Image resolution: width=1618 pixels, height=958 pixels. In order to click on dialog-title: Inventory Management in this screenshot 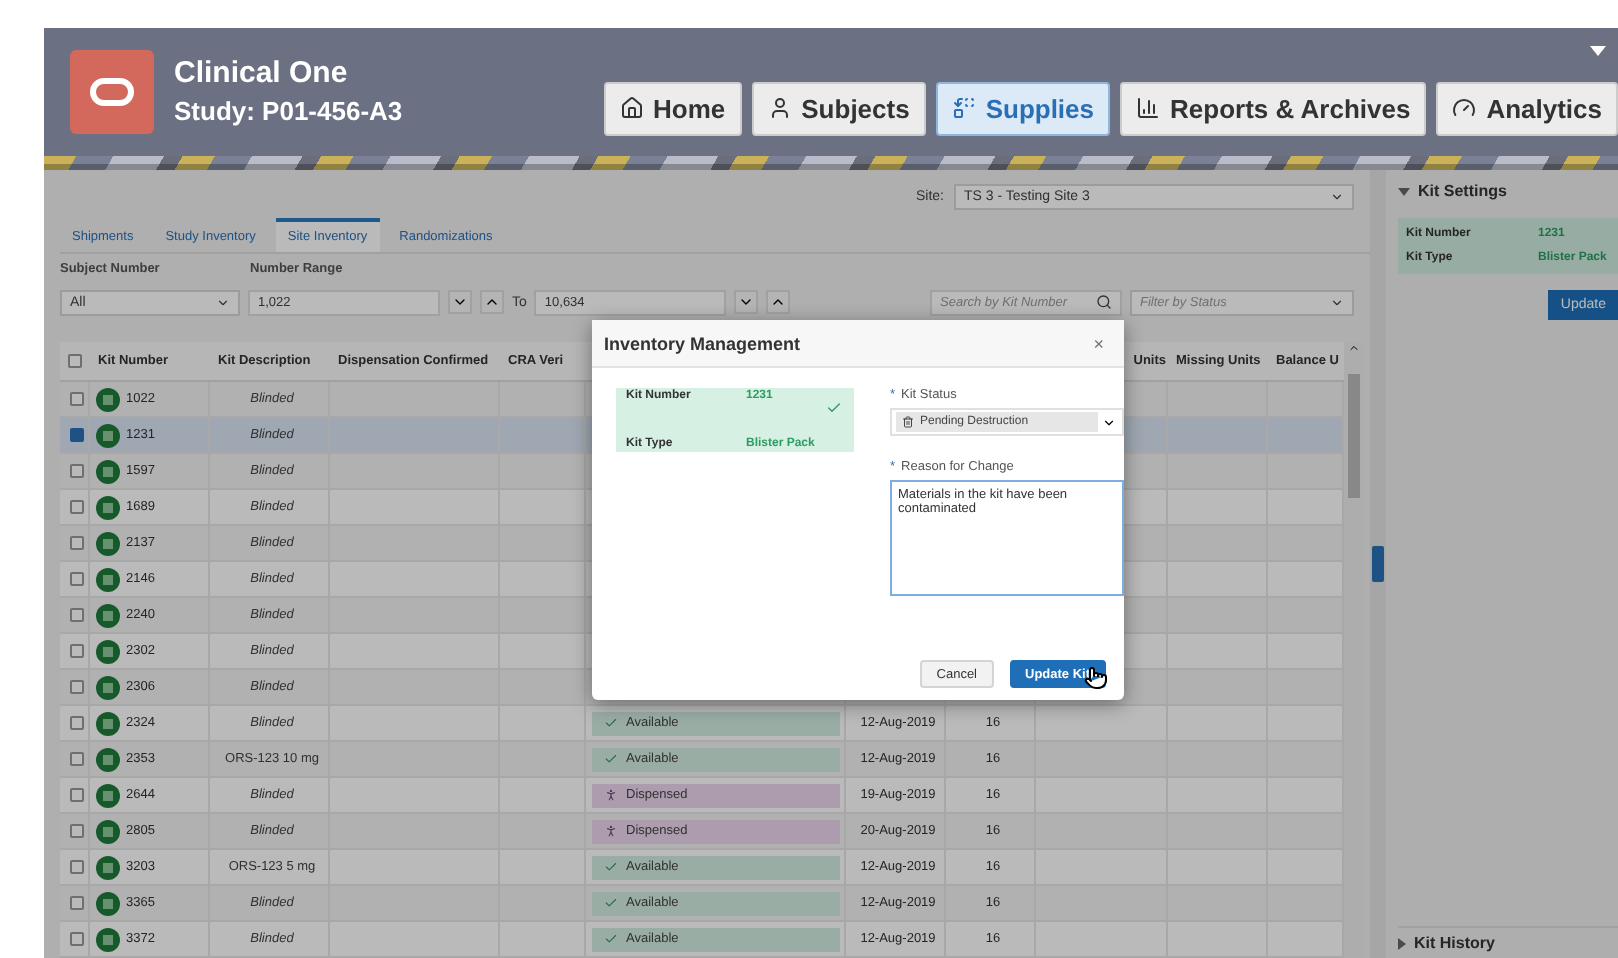, I will do `click(702, 343)`.